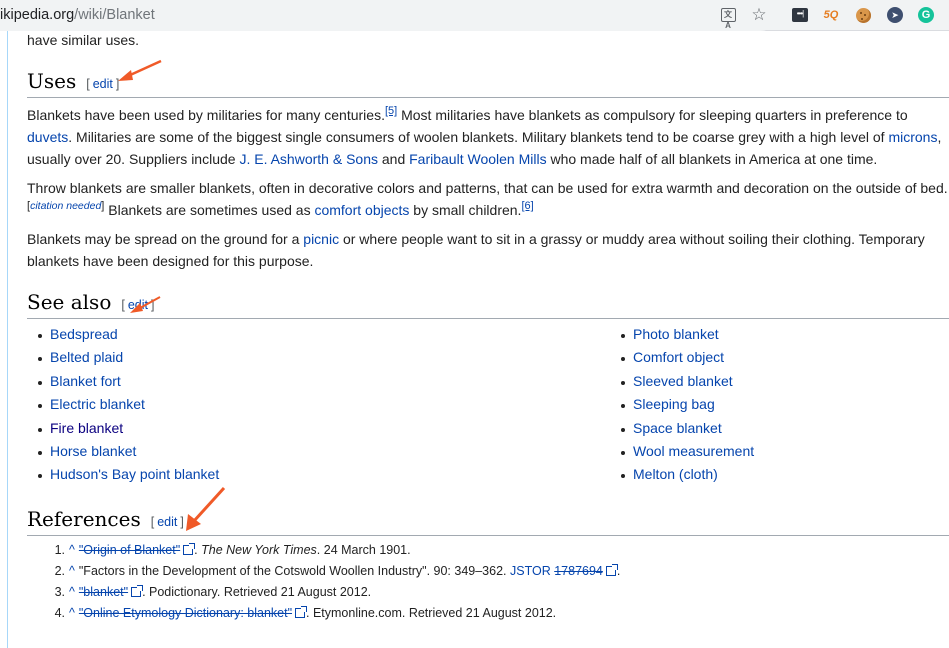 Image resolution: width=949 pixels, height=648 pixels. What do you see at coordinates (323, 334) in the screenshot?
I see `list-item: Bedspread` at bounding box center [323, 334].